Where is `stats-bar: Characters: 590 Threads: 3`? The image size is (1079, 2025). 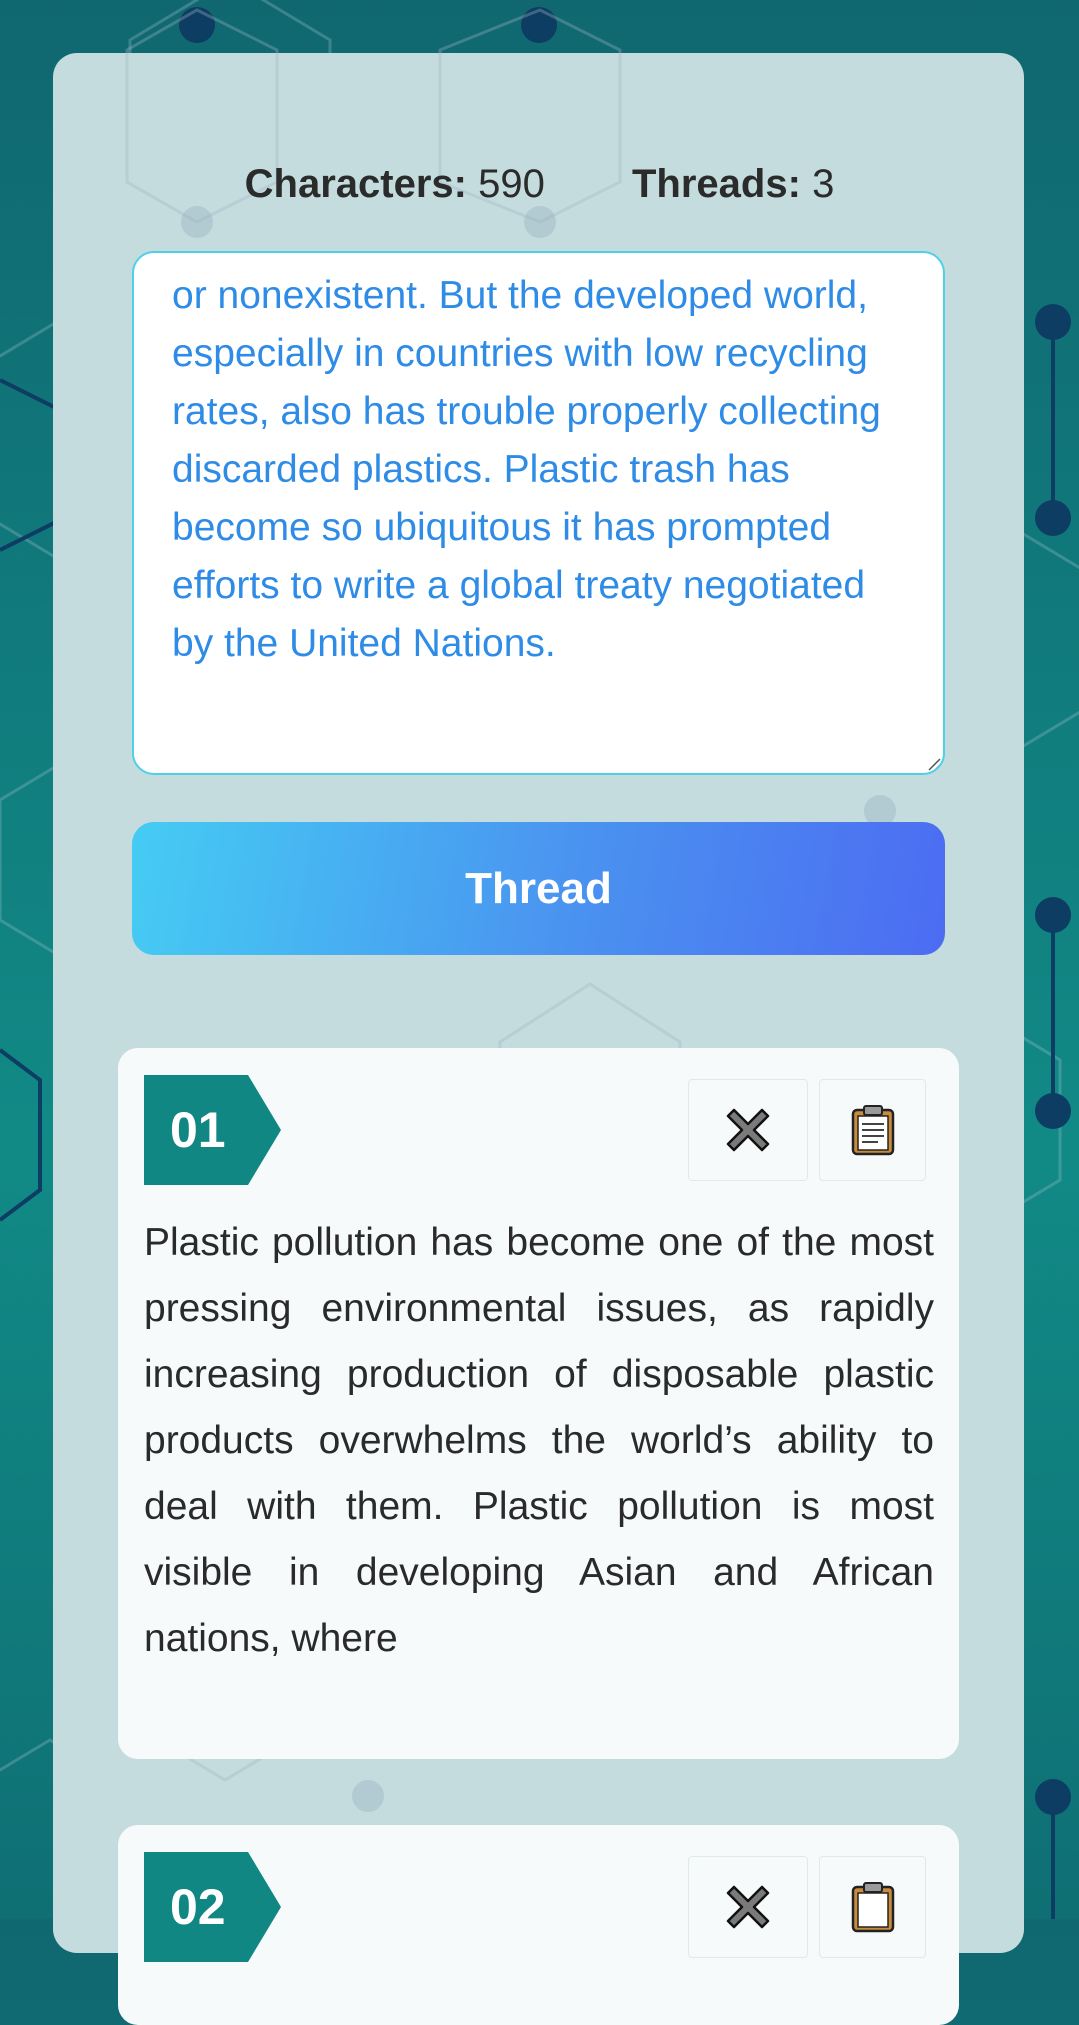
stats-bar: Characters: 590 Threads: 3 is located at coordinates (539, 184).